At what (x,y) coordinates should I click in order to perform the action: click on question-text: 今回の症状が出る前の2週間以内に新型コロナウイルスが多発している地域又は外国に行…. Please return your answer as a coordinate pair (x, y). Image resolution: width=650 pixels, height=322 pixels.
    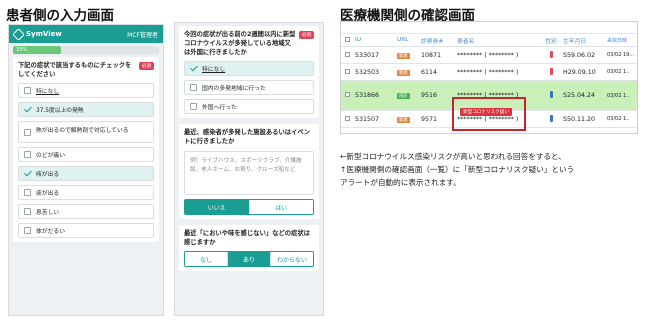
    Looking at the image, I should click on (240, 43).